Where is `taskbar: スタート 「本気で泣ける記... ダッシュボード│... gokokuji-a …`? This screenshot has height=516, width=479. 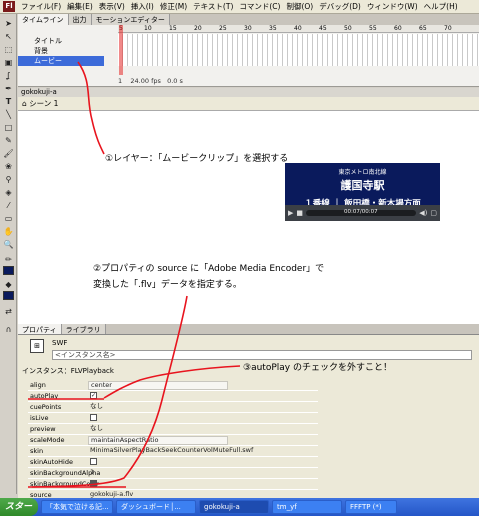 taskbar: スタート 「本気で泣ける記... ダッシュボード│... gokokuji-a … is located at coordinates (239, 507).